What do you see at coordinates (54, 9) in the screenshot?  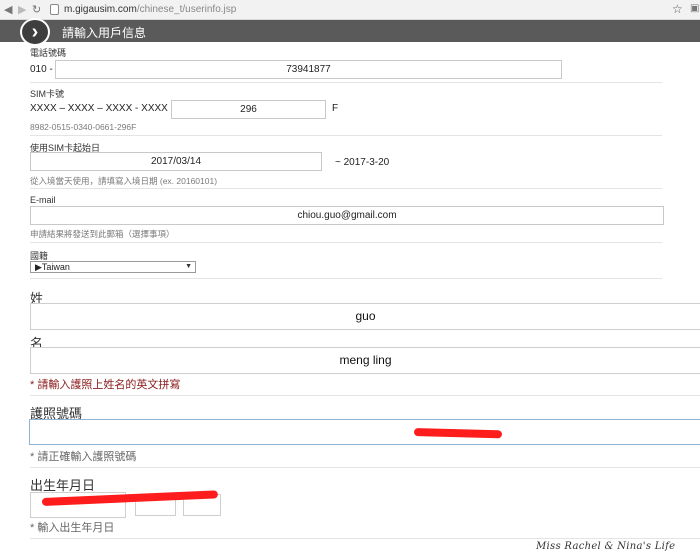 I see `page-info-icon` at bounding box center [54, 9].